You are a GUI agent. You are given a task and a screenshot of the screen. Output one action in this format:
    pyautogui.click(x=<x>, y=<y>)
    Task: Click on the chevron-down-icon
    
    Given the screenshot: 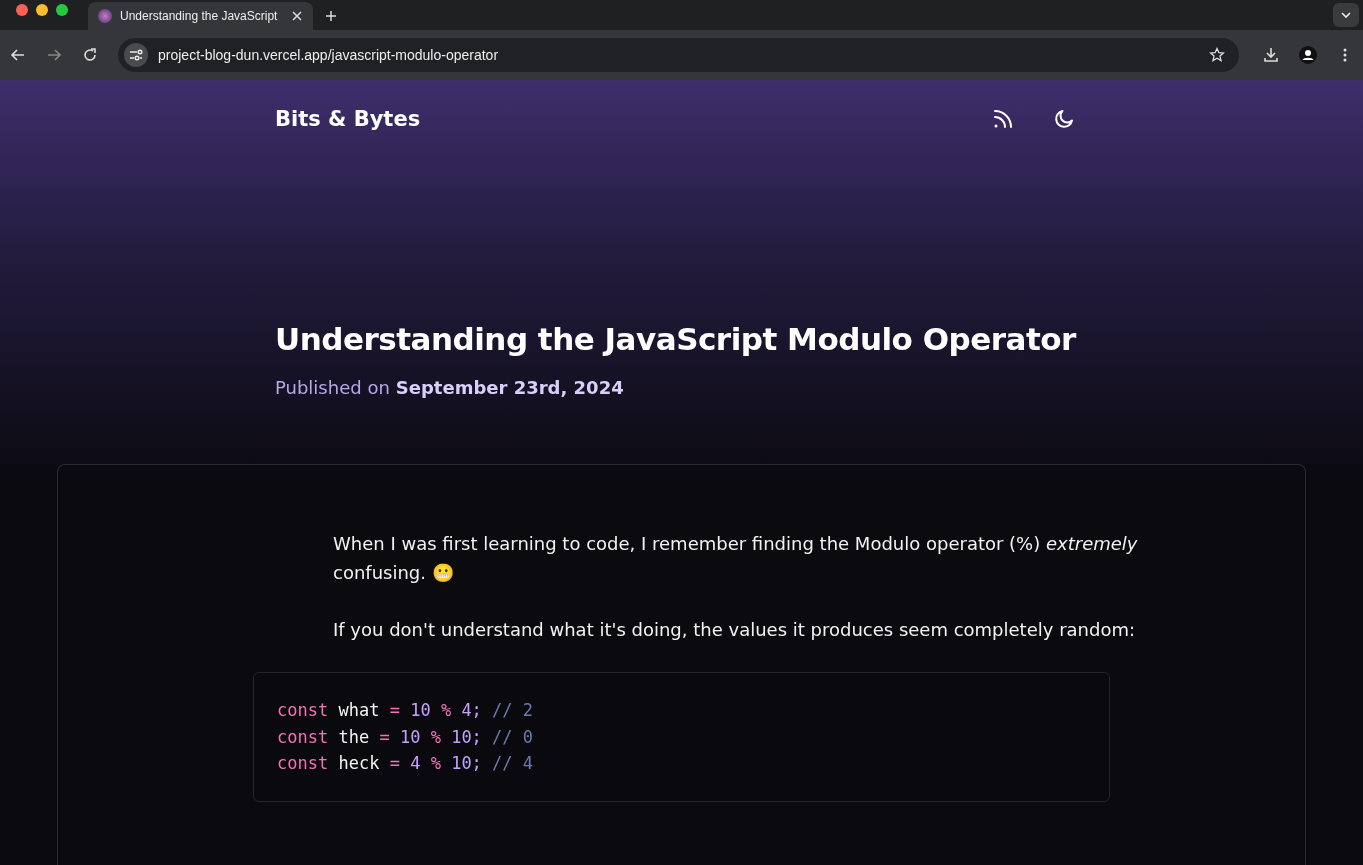 What is the action you would take?
    pyautogui.click(x=1346, y=15)
    